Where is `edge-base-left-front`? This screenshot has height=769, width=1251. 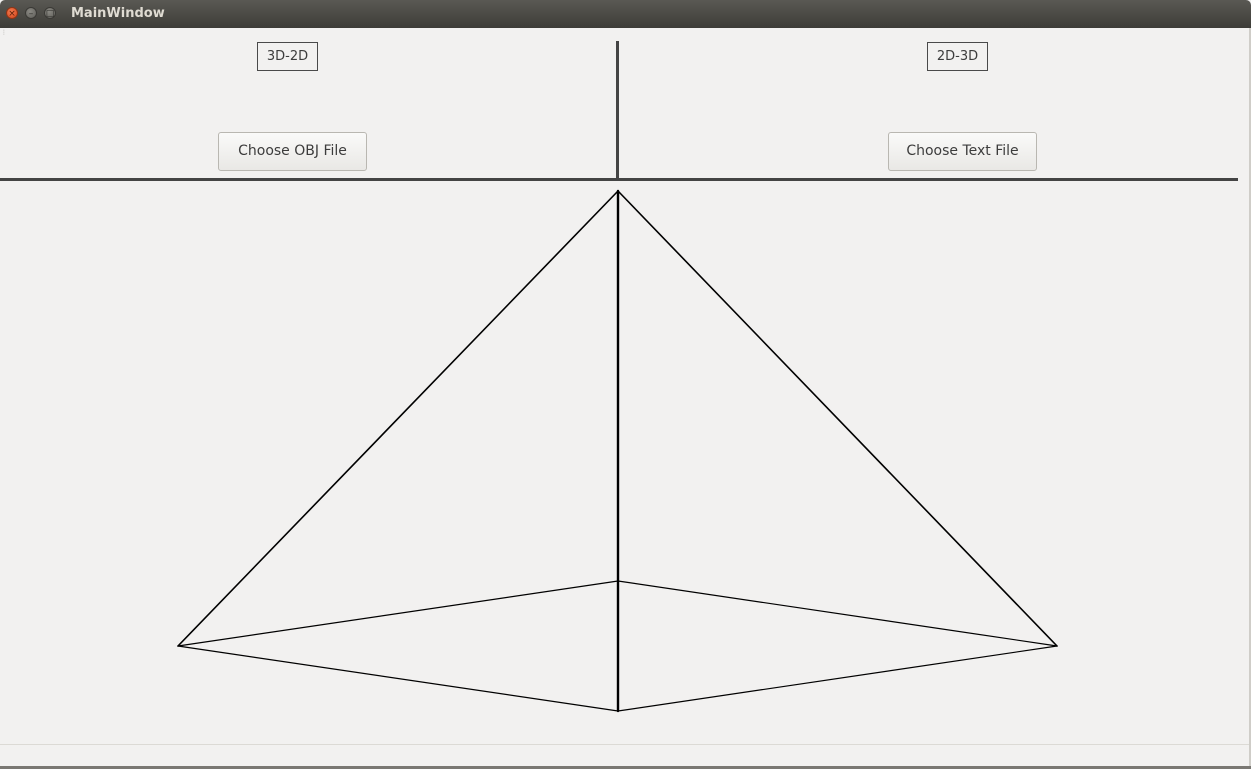
edge-base-left-front is located at coordinates (398, 678).